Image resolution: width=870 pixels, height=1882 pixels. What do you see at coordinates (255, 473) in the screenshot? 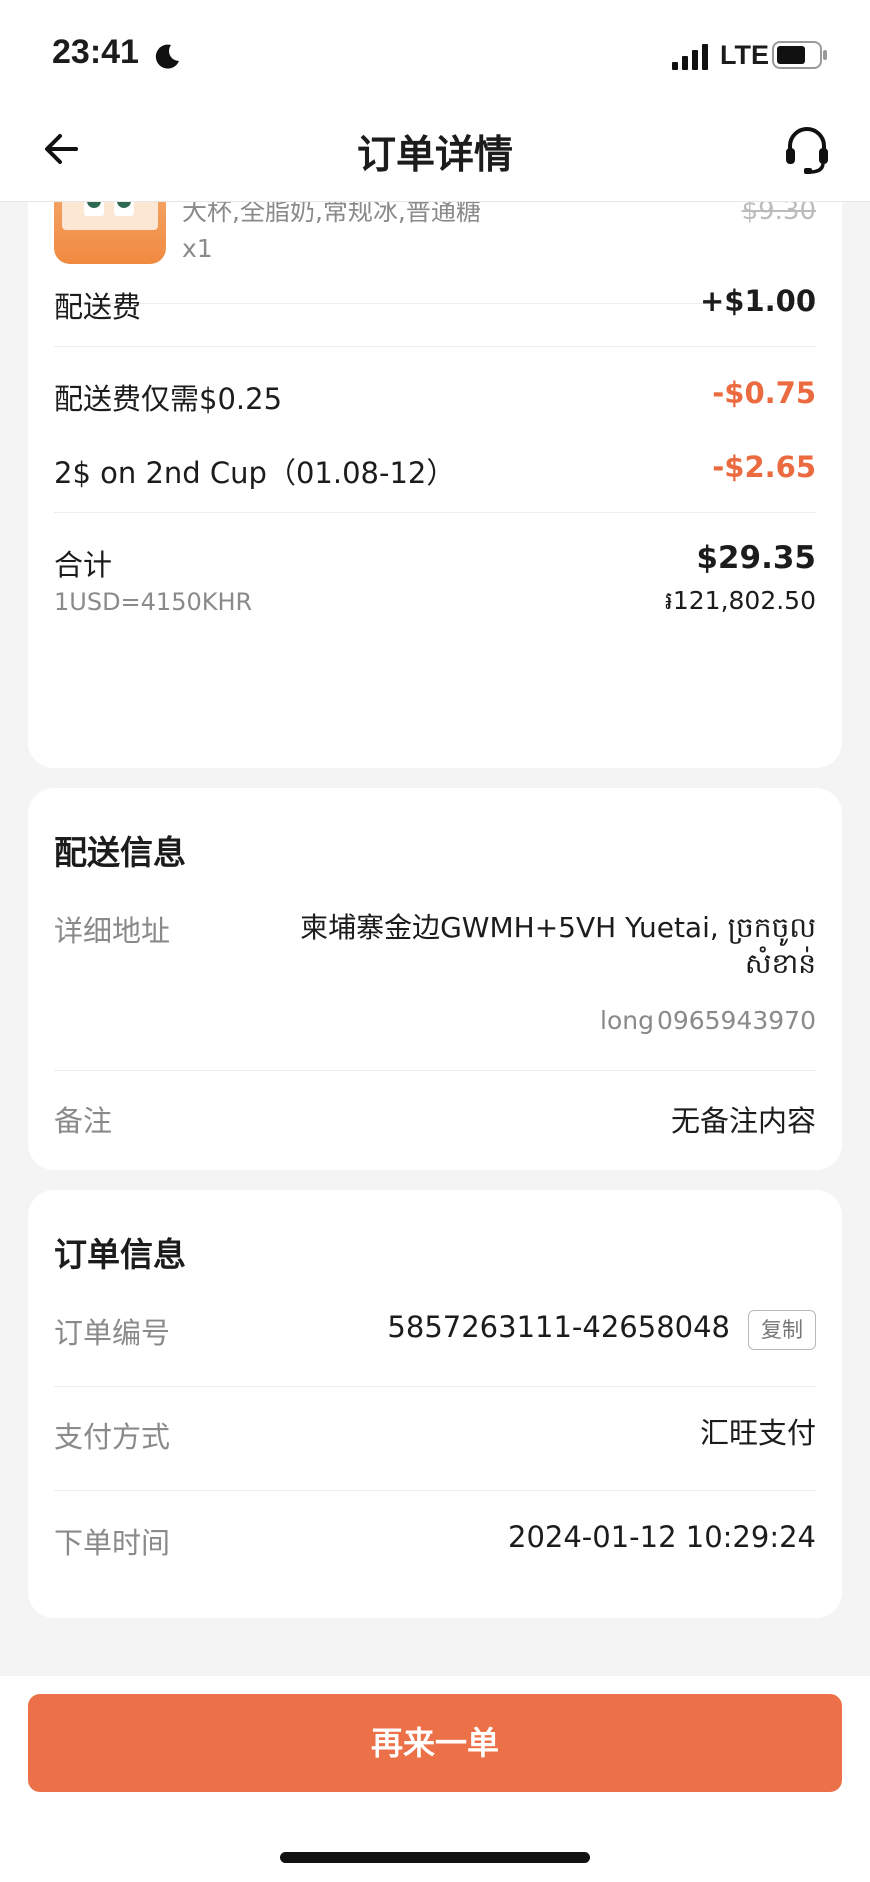
I see `discount-label: 2$ on 2nd Cup（01.08-12）` at bounding box center [255, 473].